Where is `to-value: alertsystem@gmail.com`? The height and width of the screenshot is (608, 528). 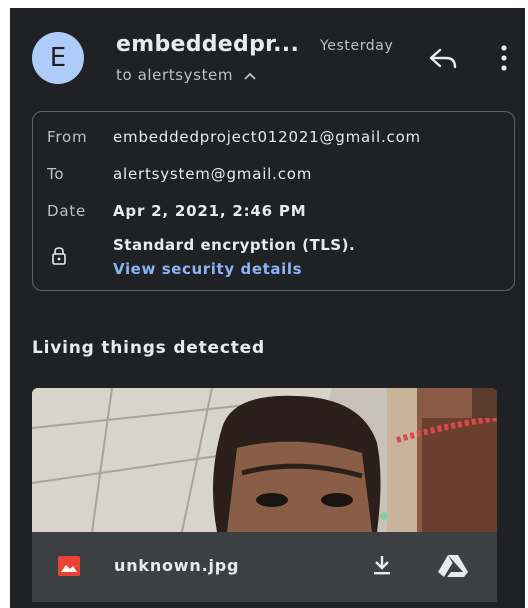
to-value: alertsystem@gmail.com is located at coordinates (213, 174).